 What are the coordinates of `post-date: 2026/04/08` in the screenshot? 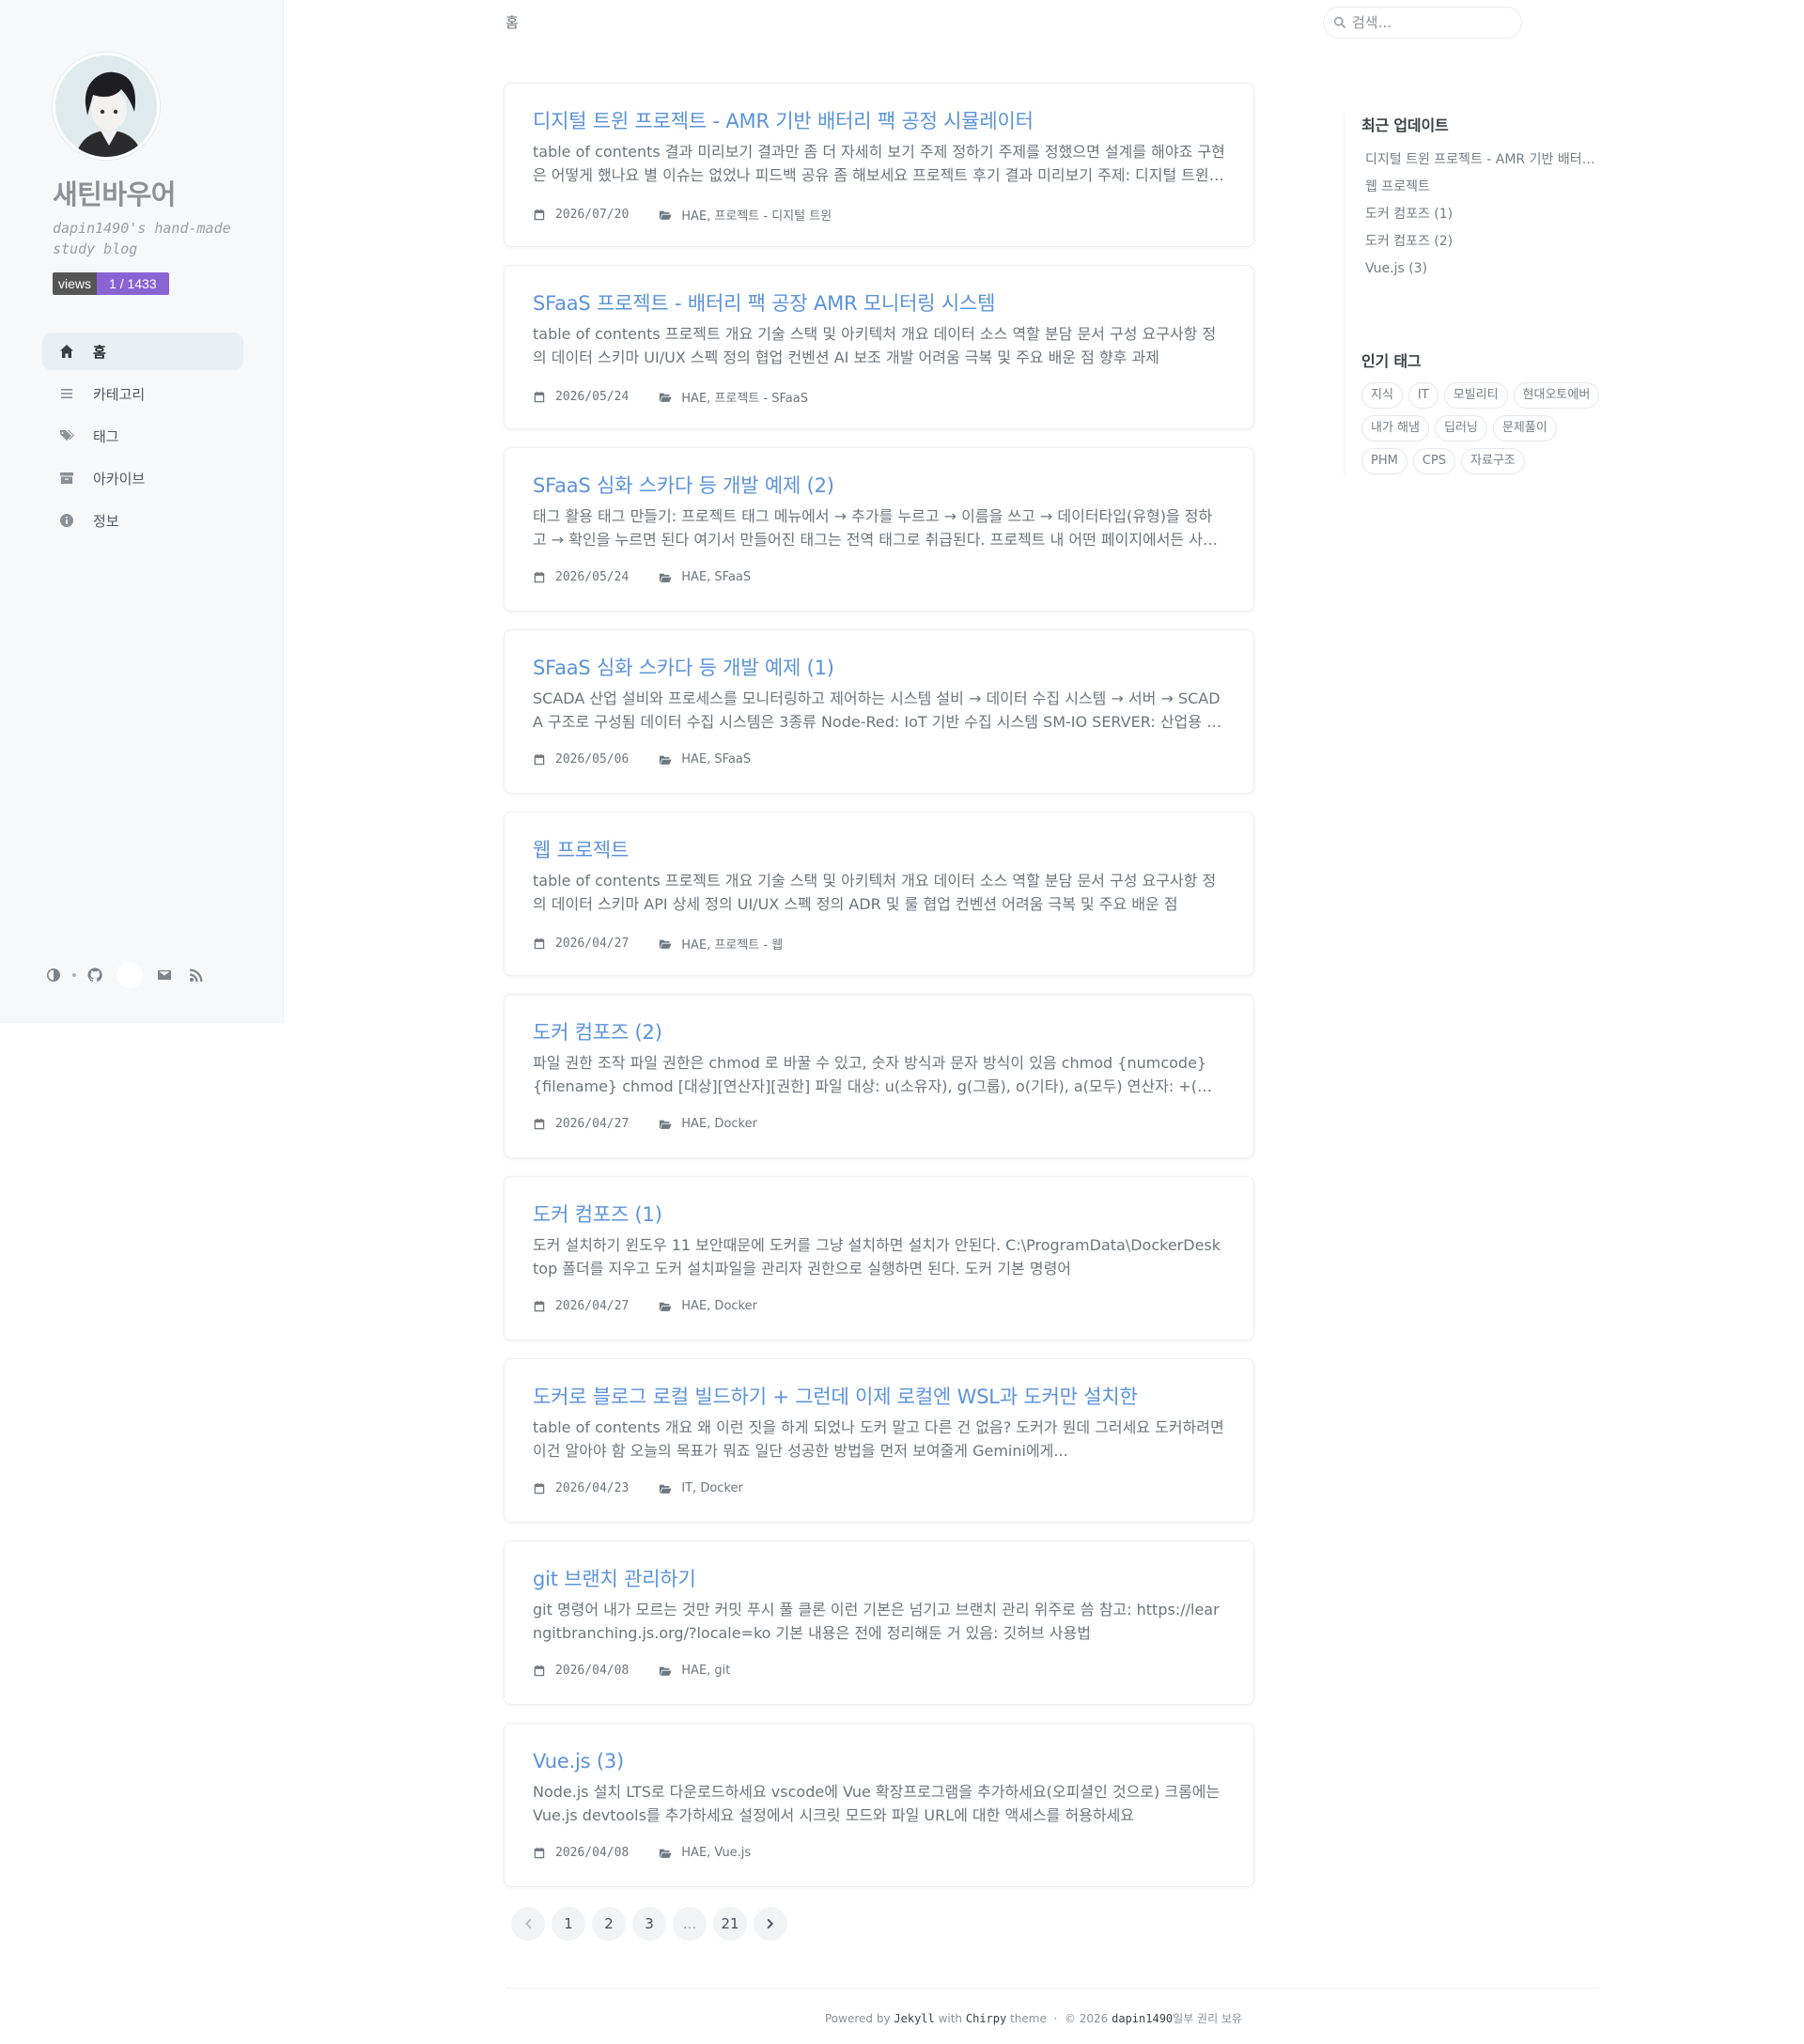 It's located at (581, 1853).